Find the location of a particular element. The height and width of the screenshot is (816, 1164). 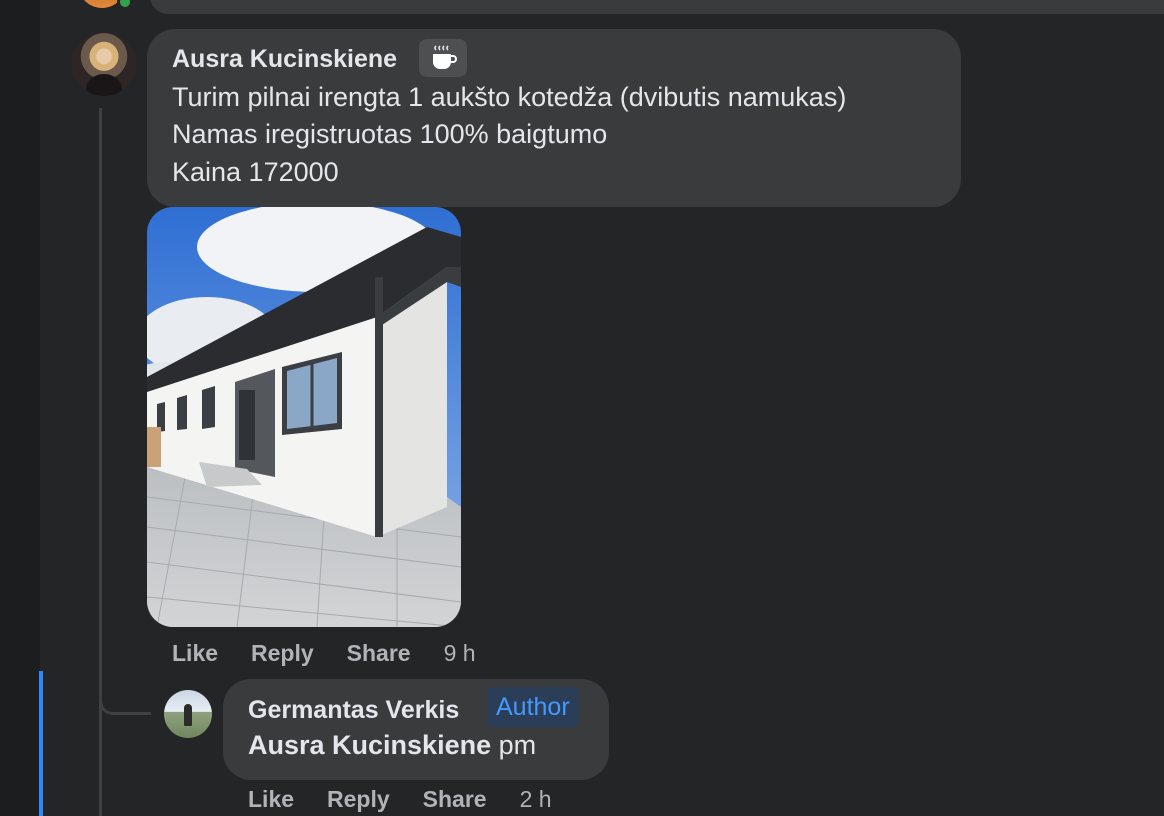

reply-message: pm is located at coordinates (517, 745).